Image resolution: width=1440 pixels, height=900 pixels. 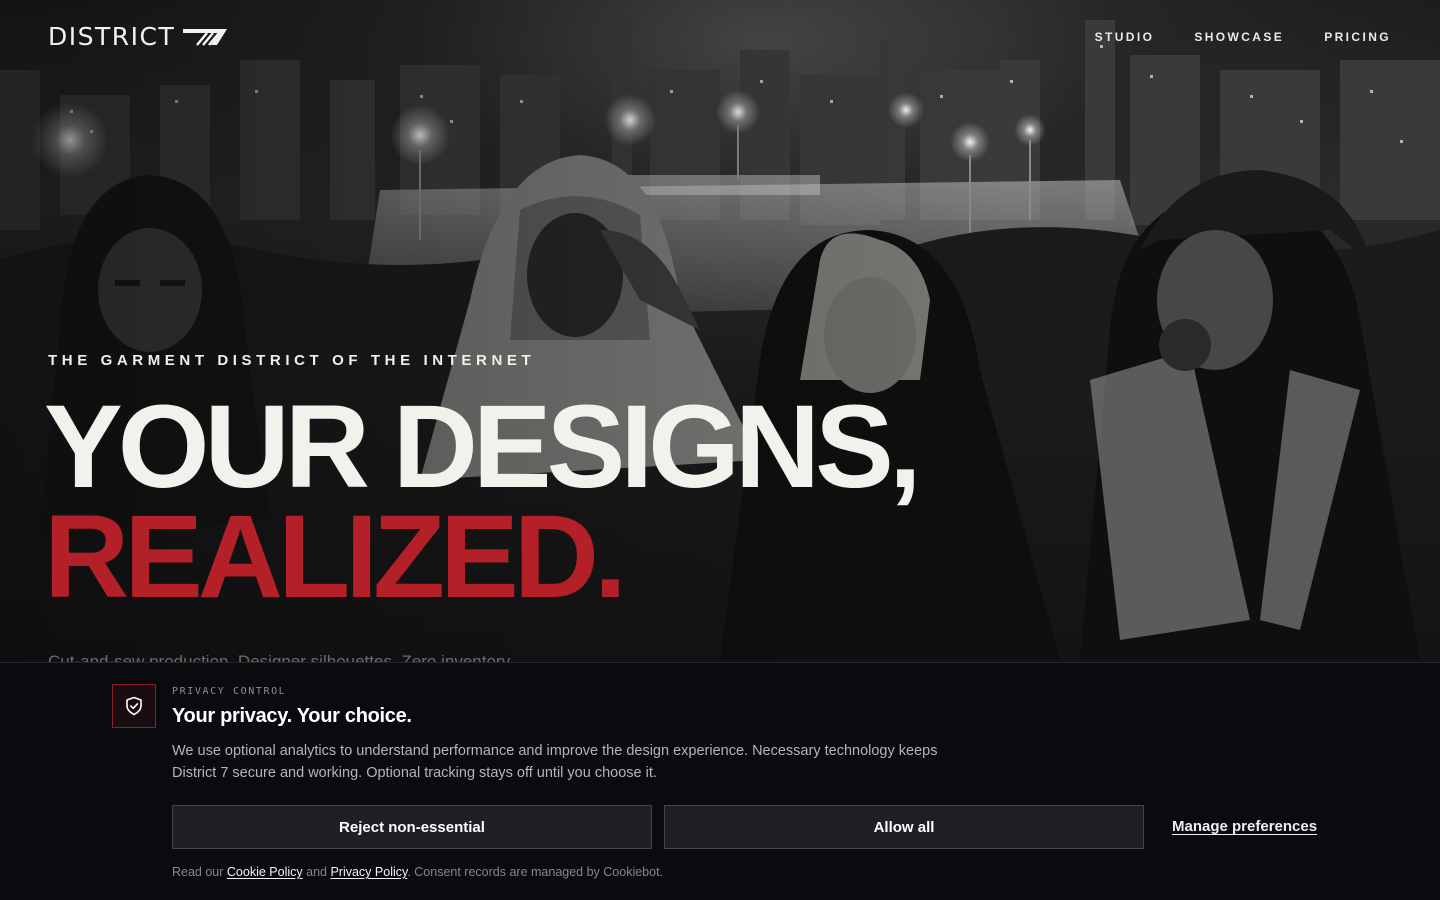 What do you see at coordinates (265, 872) in the screenshot?
I see `cookie-policy-link: Cookie Policy` at bounding box center [265, 872].